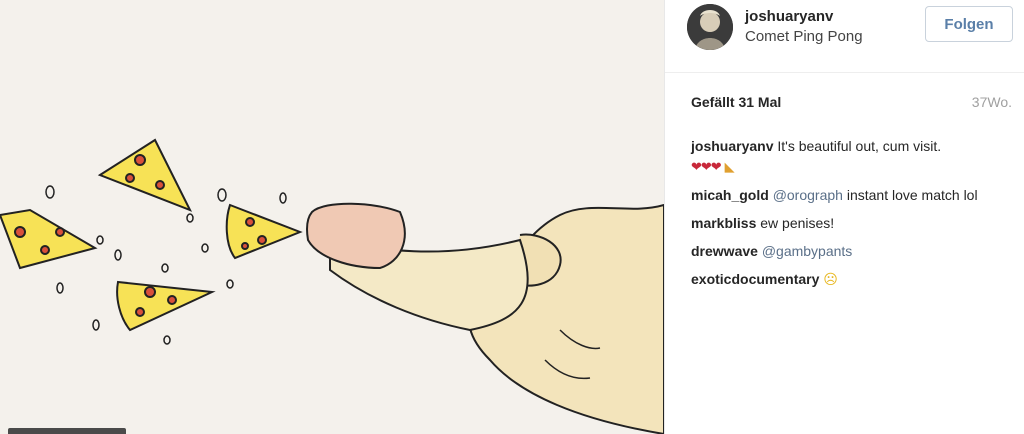  I want to click on avatar-icon, so click(710, 27).